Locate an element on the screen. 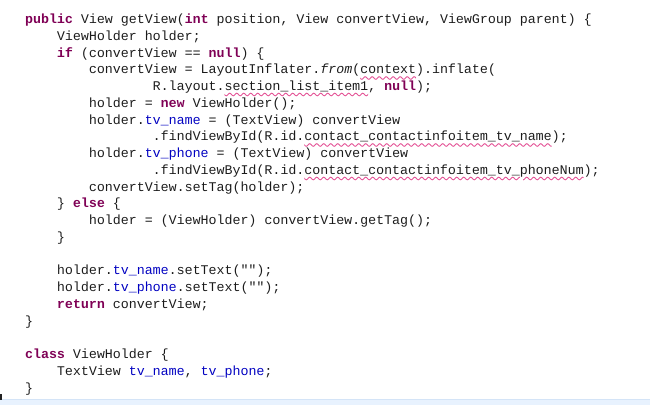  code-line: return convertView; is located at coordinates (132, 305).